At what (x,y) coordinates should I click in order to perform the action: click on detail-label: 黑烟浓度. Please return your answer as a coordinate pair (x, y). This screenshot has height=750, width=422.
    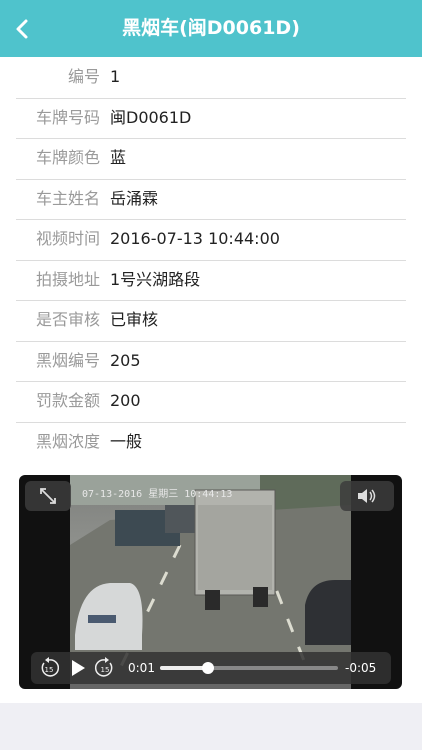
    Looking at the image, I should click on (67, 441).